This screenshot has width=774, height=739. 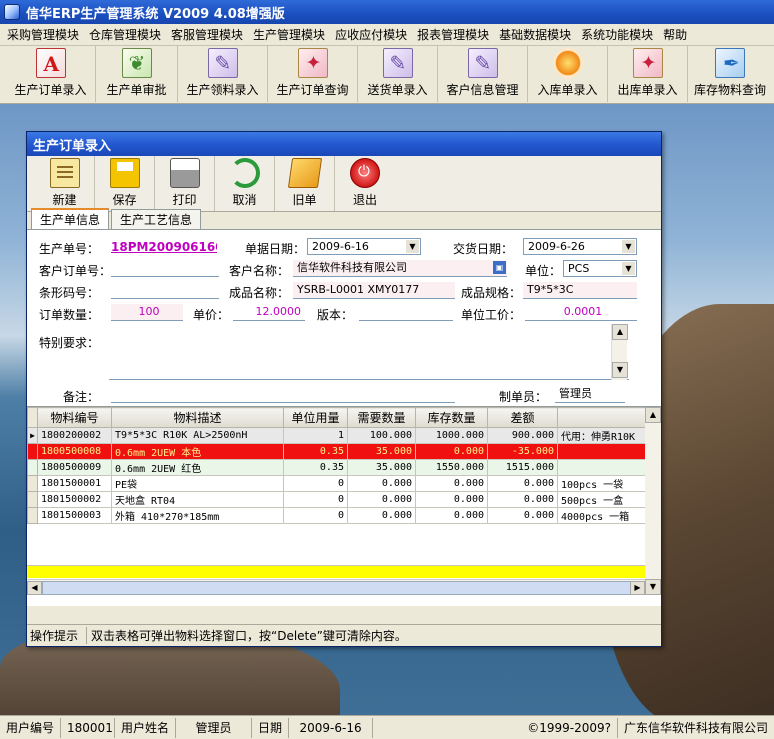 I want to click on old-orders-button: 旧单, so click(x=305, y=183).